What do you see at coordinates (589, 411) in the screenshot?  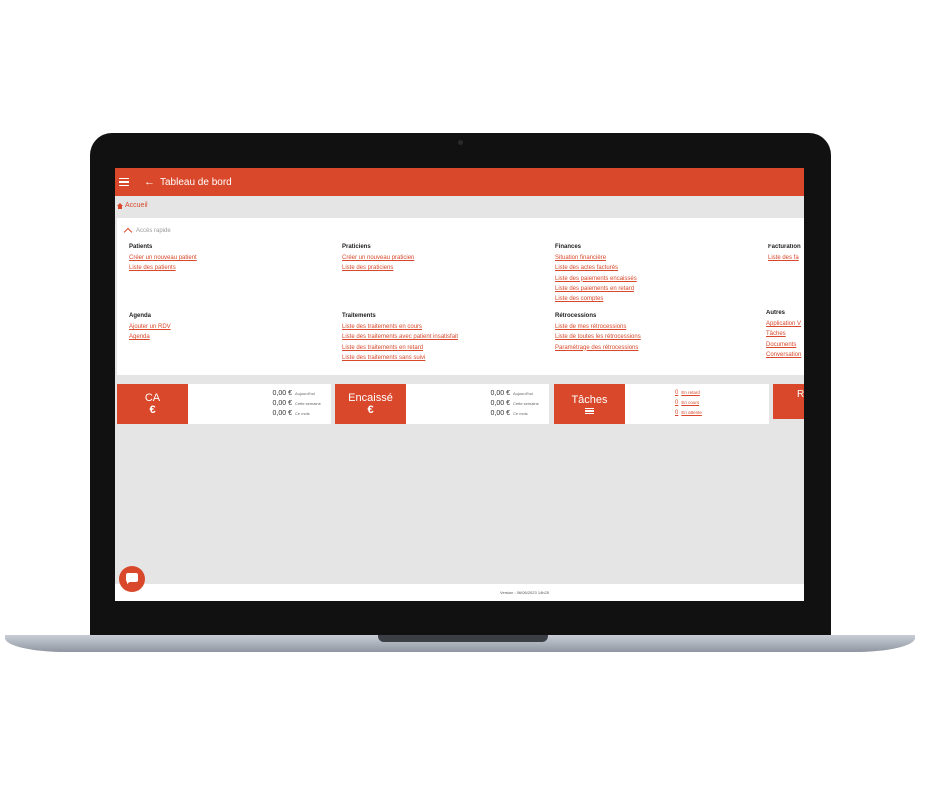 I see `list-icon` at bounding box center [589, 411].